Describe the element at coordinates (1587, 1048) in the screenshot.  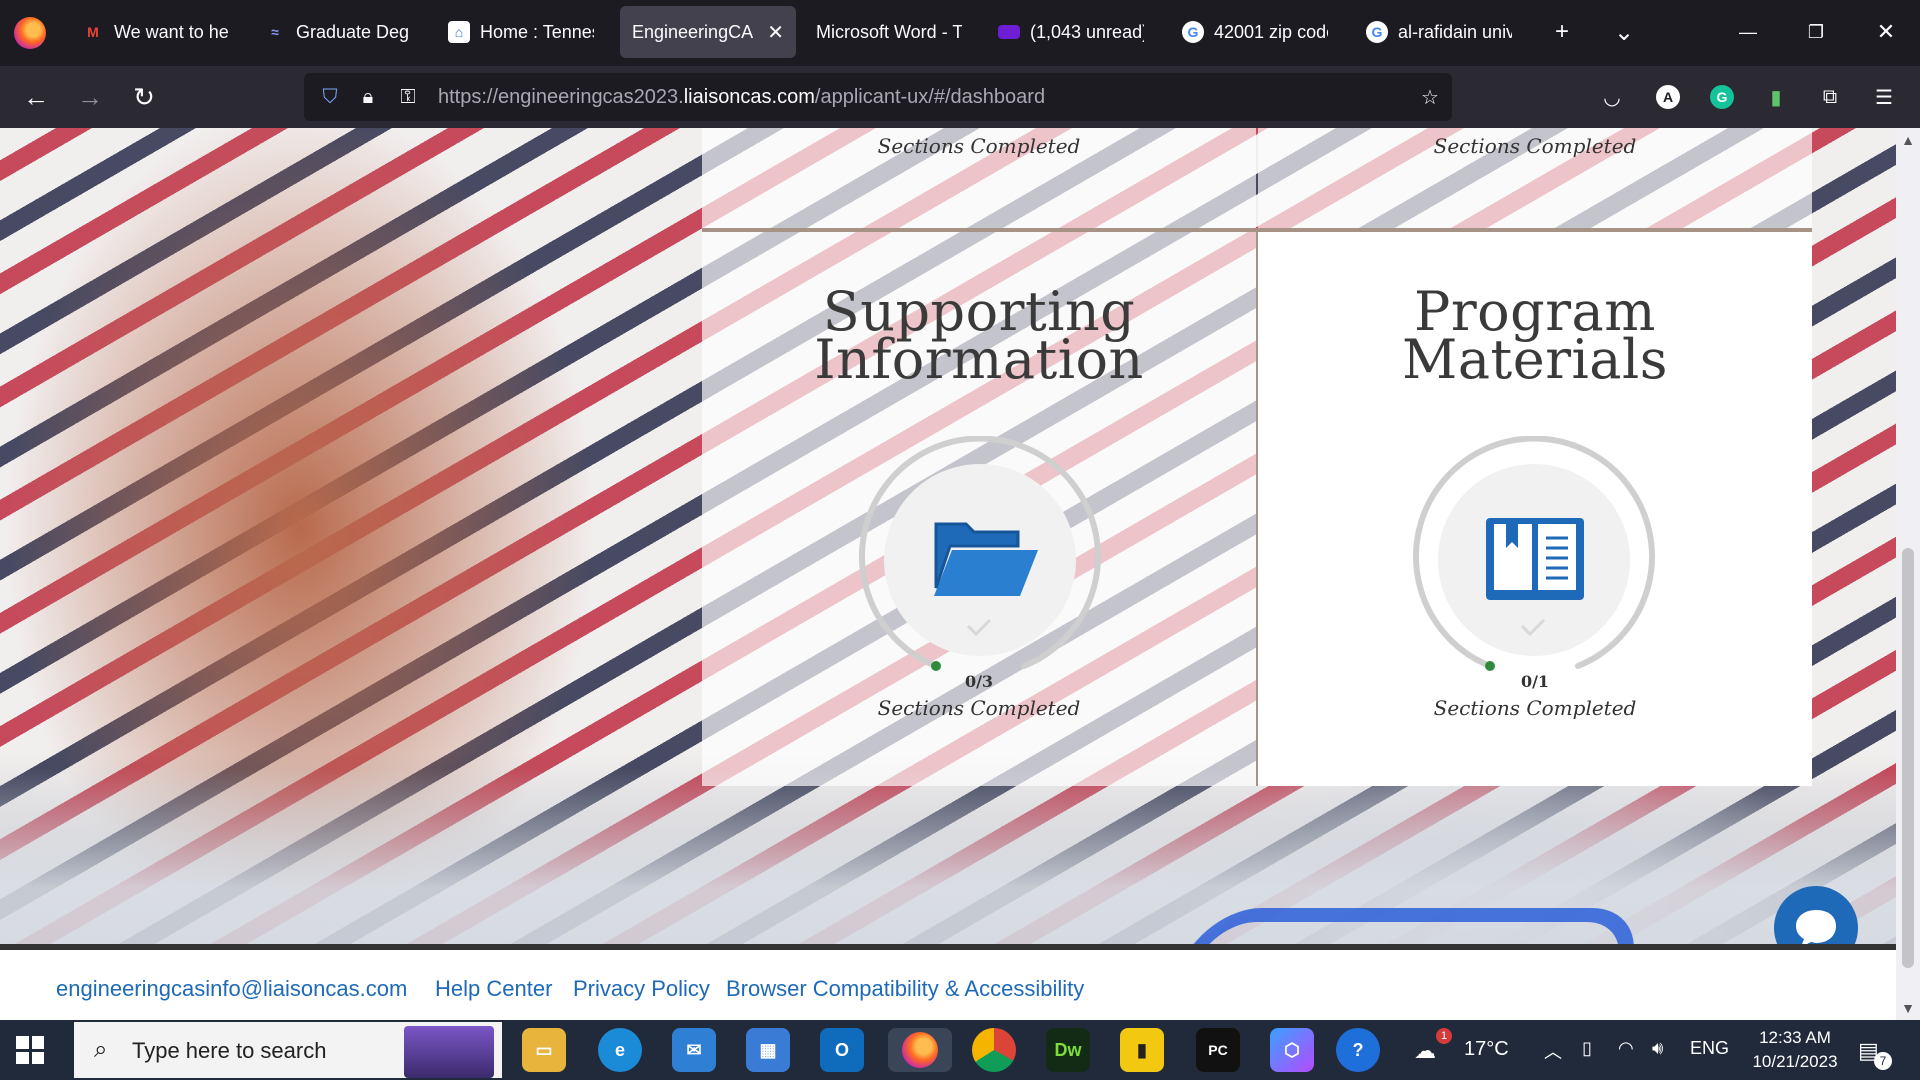
I see `device-icon: ▯` at that location.